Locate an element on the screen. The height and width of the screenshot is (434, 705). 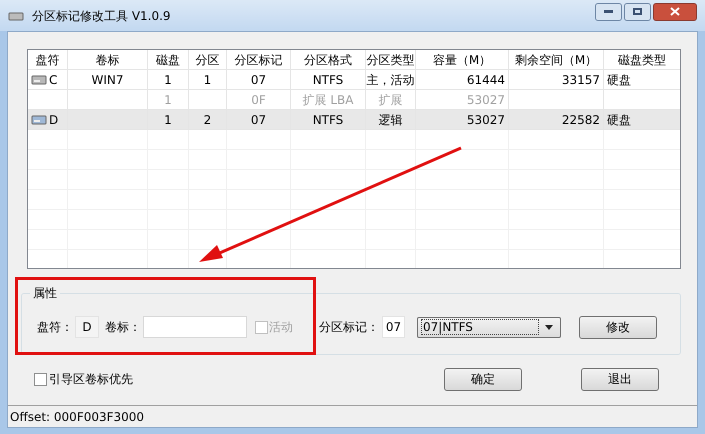
table-cell-text: 33157 is located at coordinates (581, 80).